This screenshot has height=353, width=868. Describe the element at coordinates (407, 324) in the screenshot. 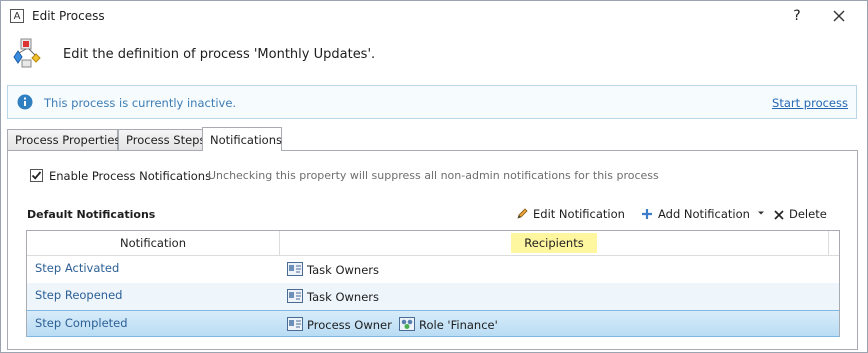

I see `role-group-icon` at that location.